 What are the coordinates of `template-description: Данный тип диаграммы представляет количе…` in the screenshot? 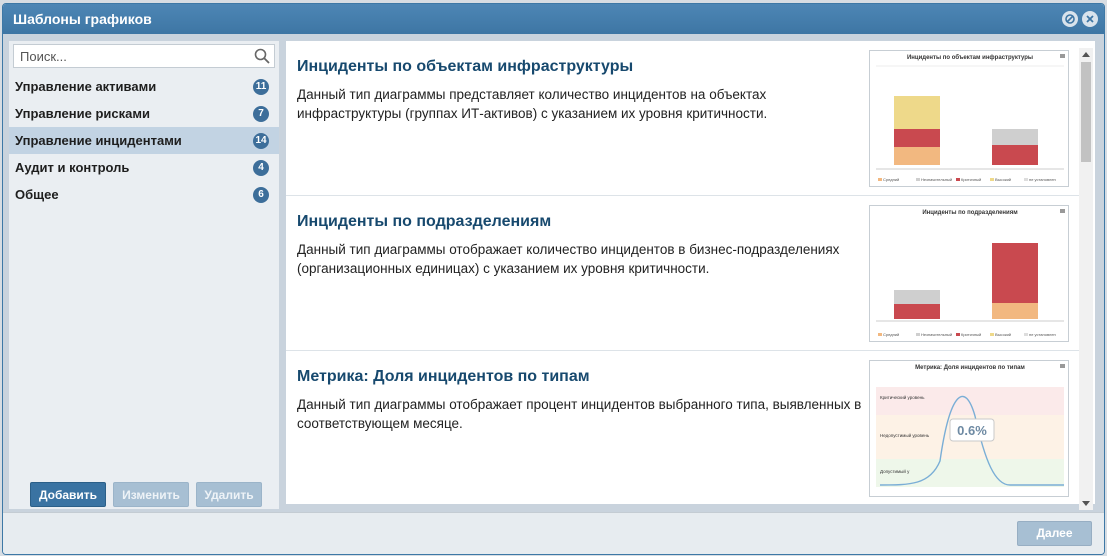 It's located at (532, 104).